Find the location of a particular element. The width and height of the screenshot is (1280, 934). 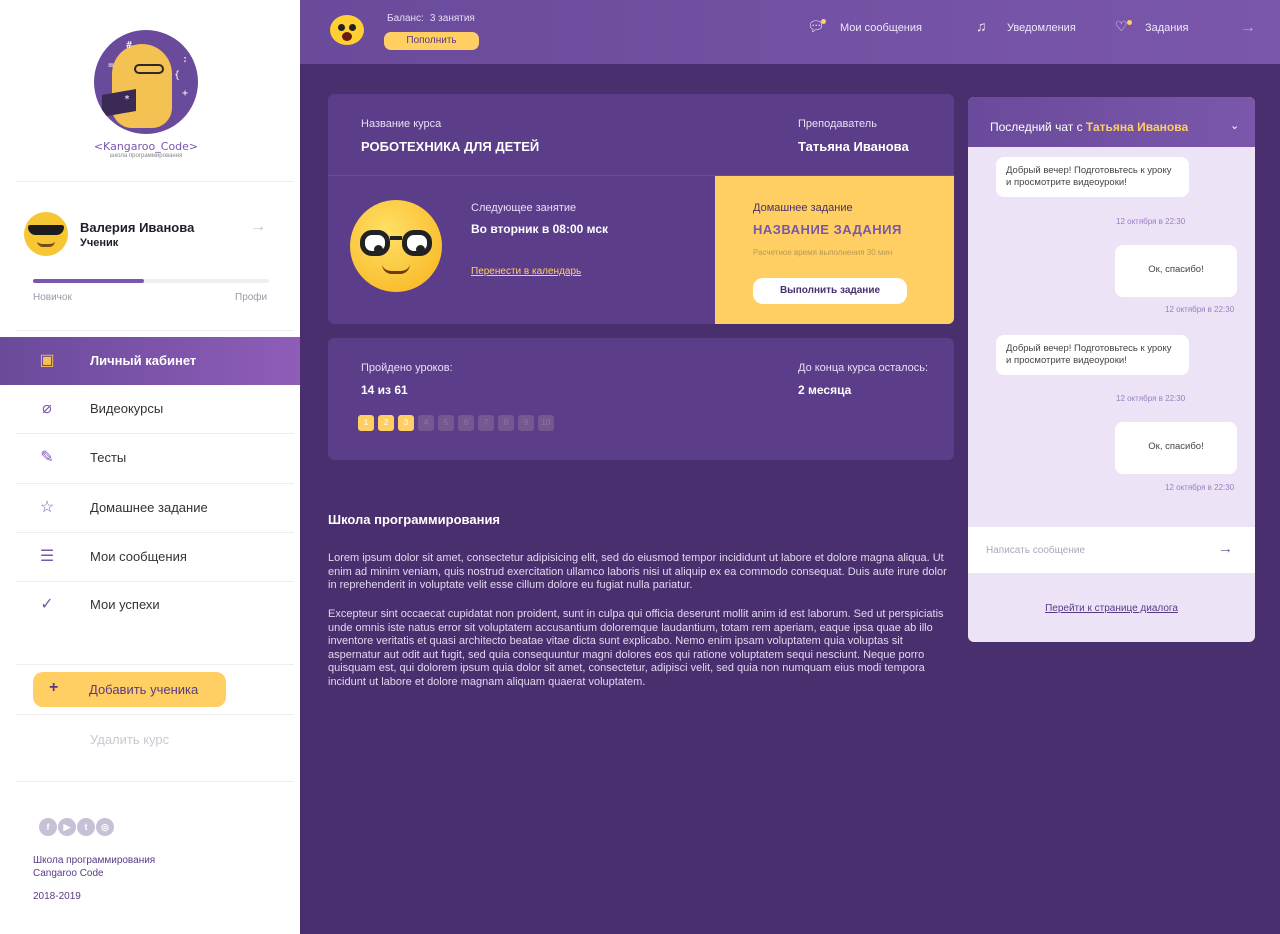

nerd-emoji-icon is located at coordinates (396, 246).